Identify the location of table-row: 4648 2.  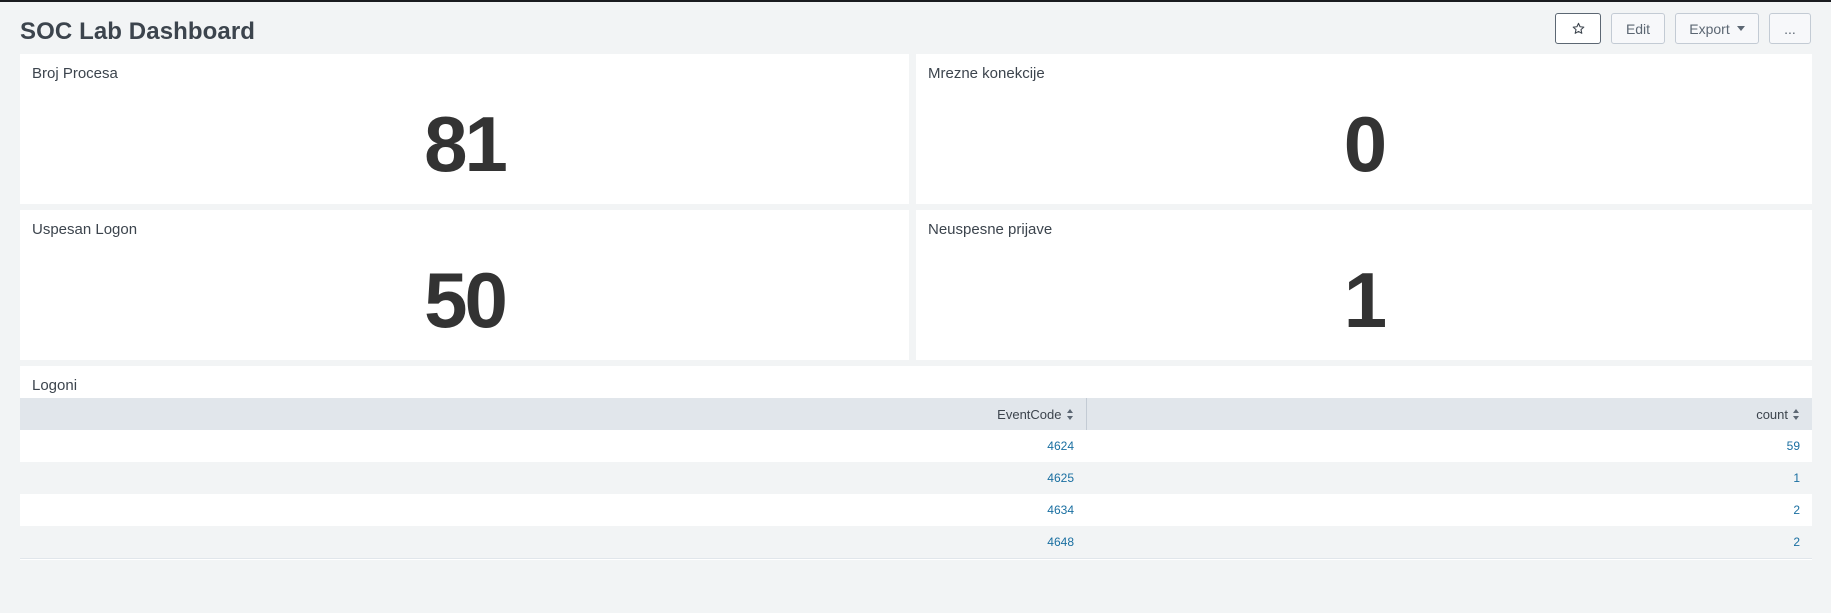
(916, 542).